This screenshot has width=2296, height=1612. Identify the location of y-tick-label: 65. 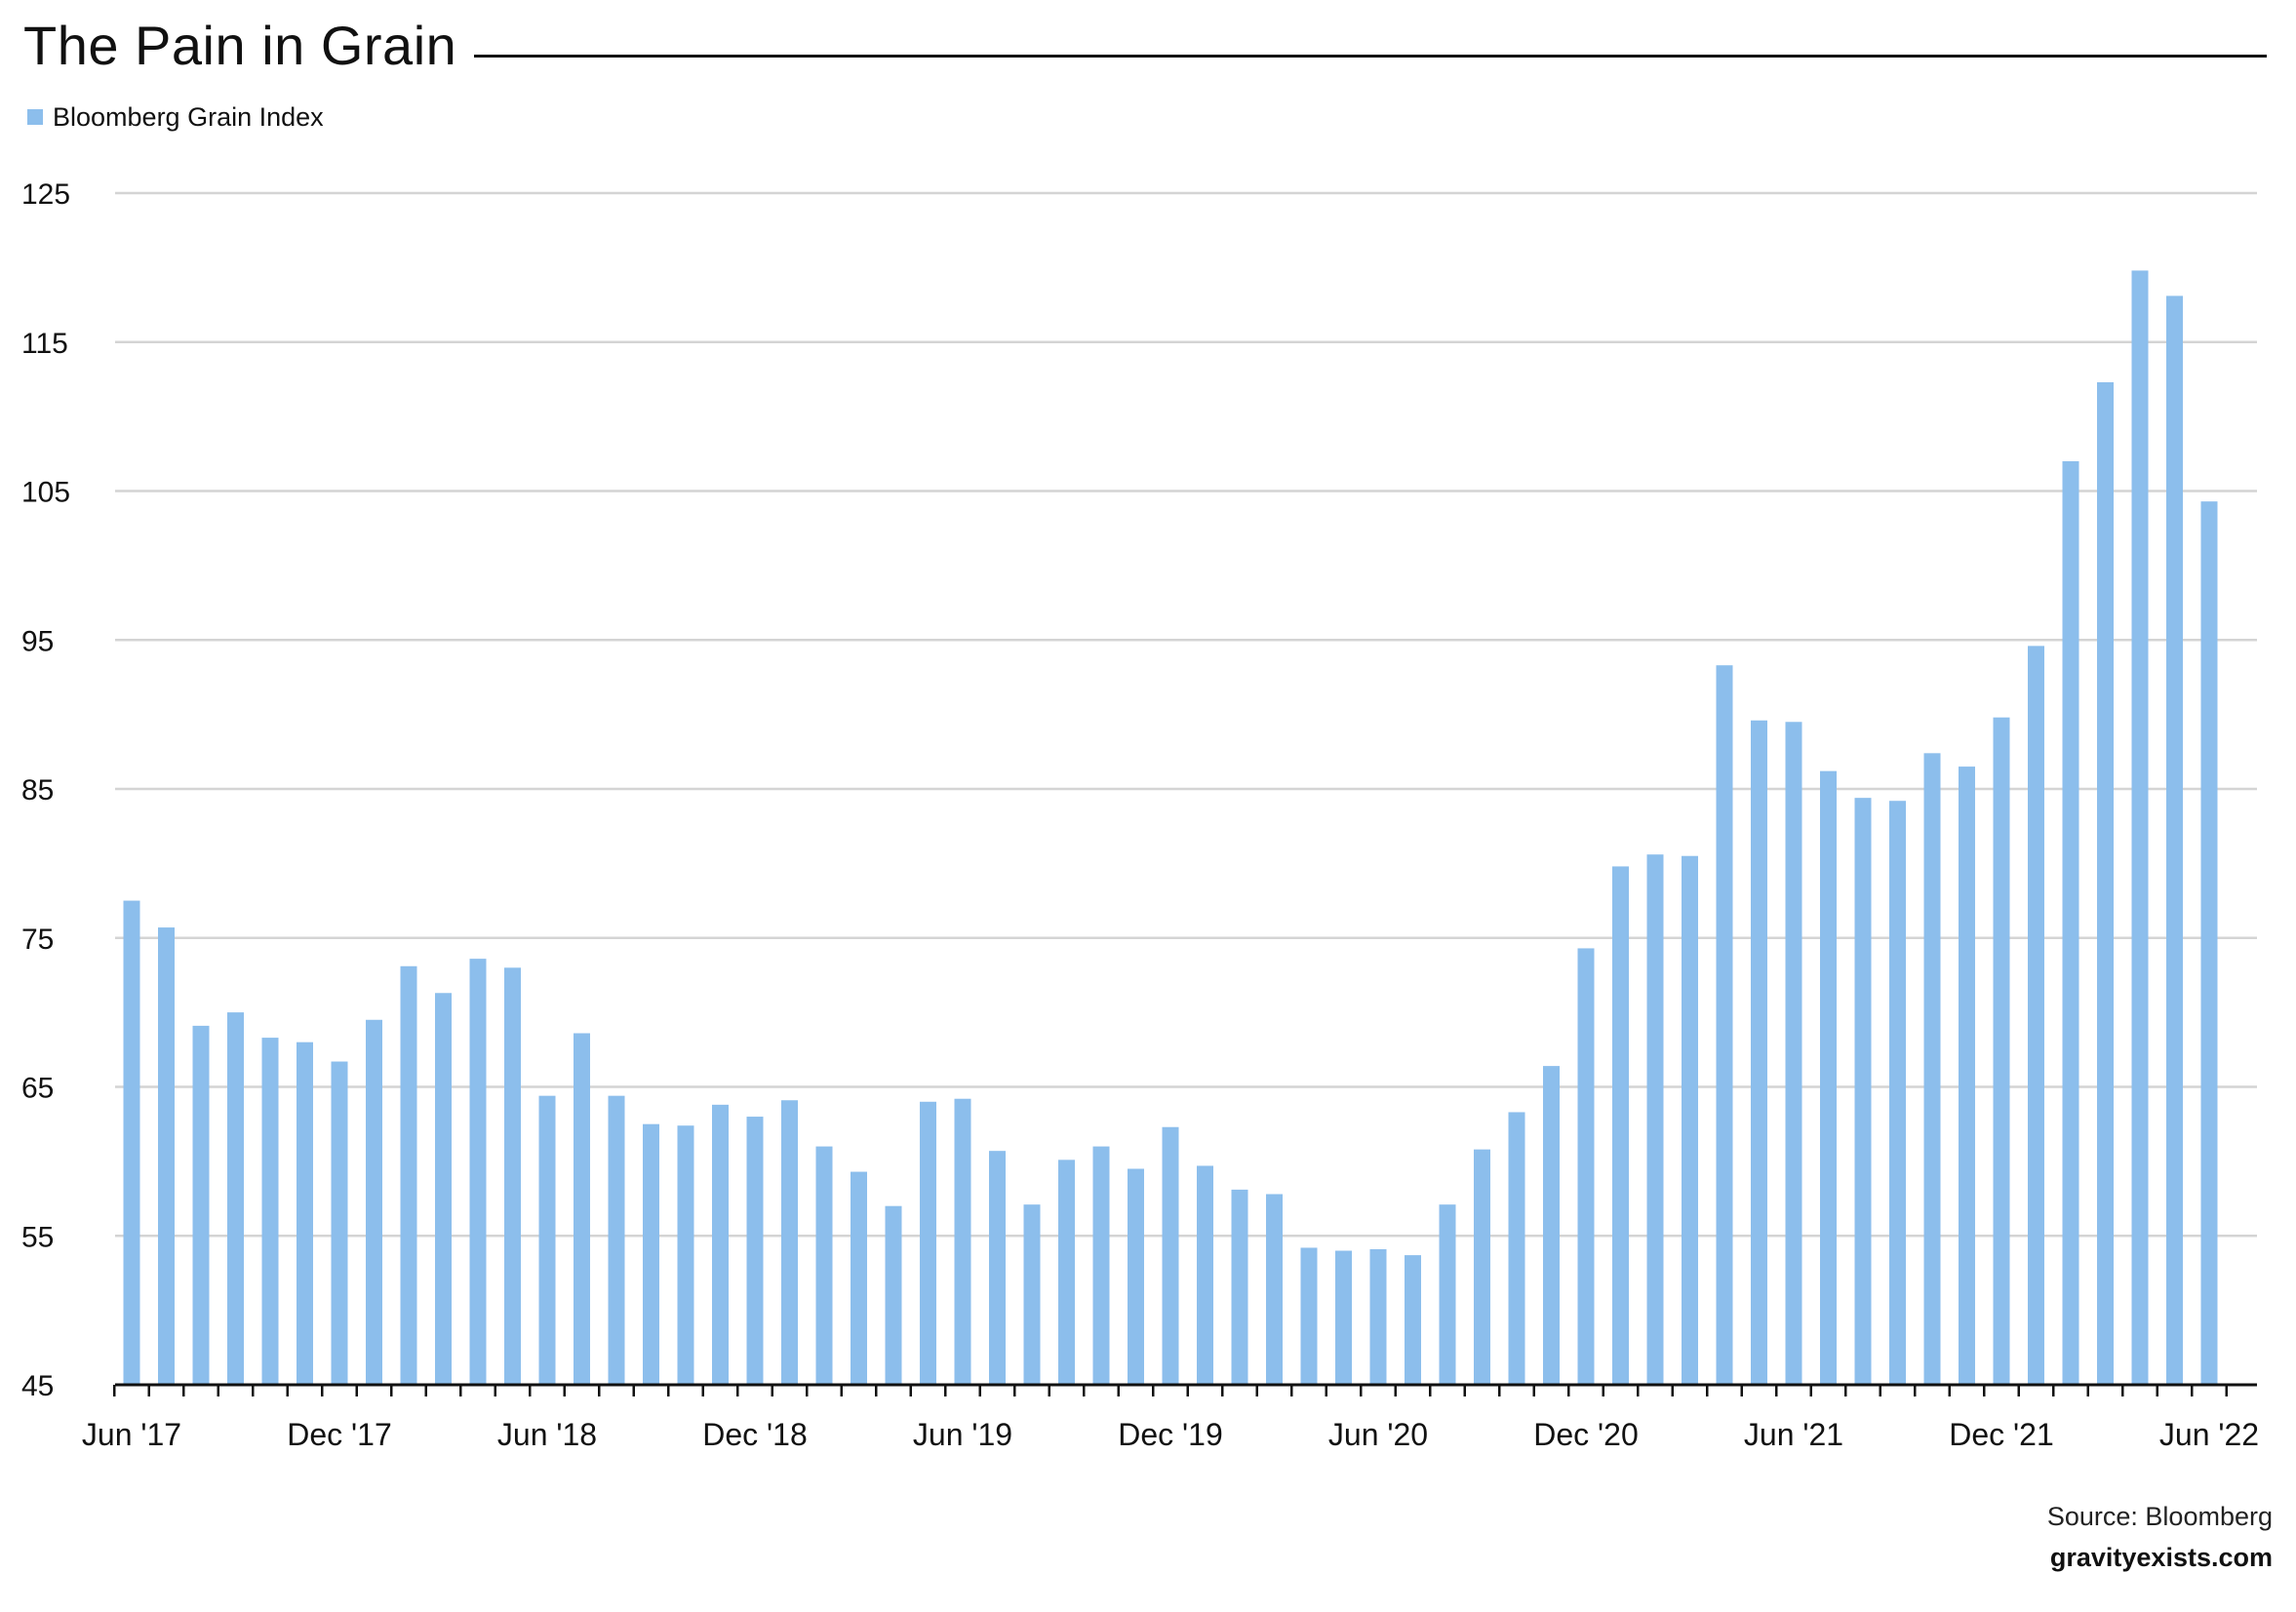
(37, 1089).